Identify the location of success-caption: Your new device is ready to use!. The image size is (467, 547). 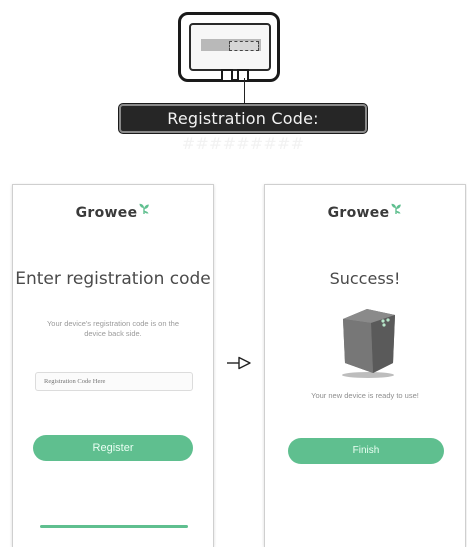
(365, 395).